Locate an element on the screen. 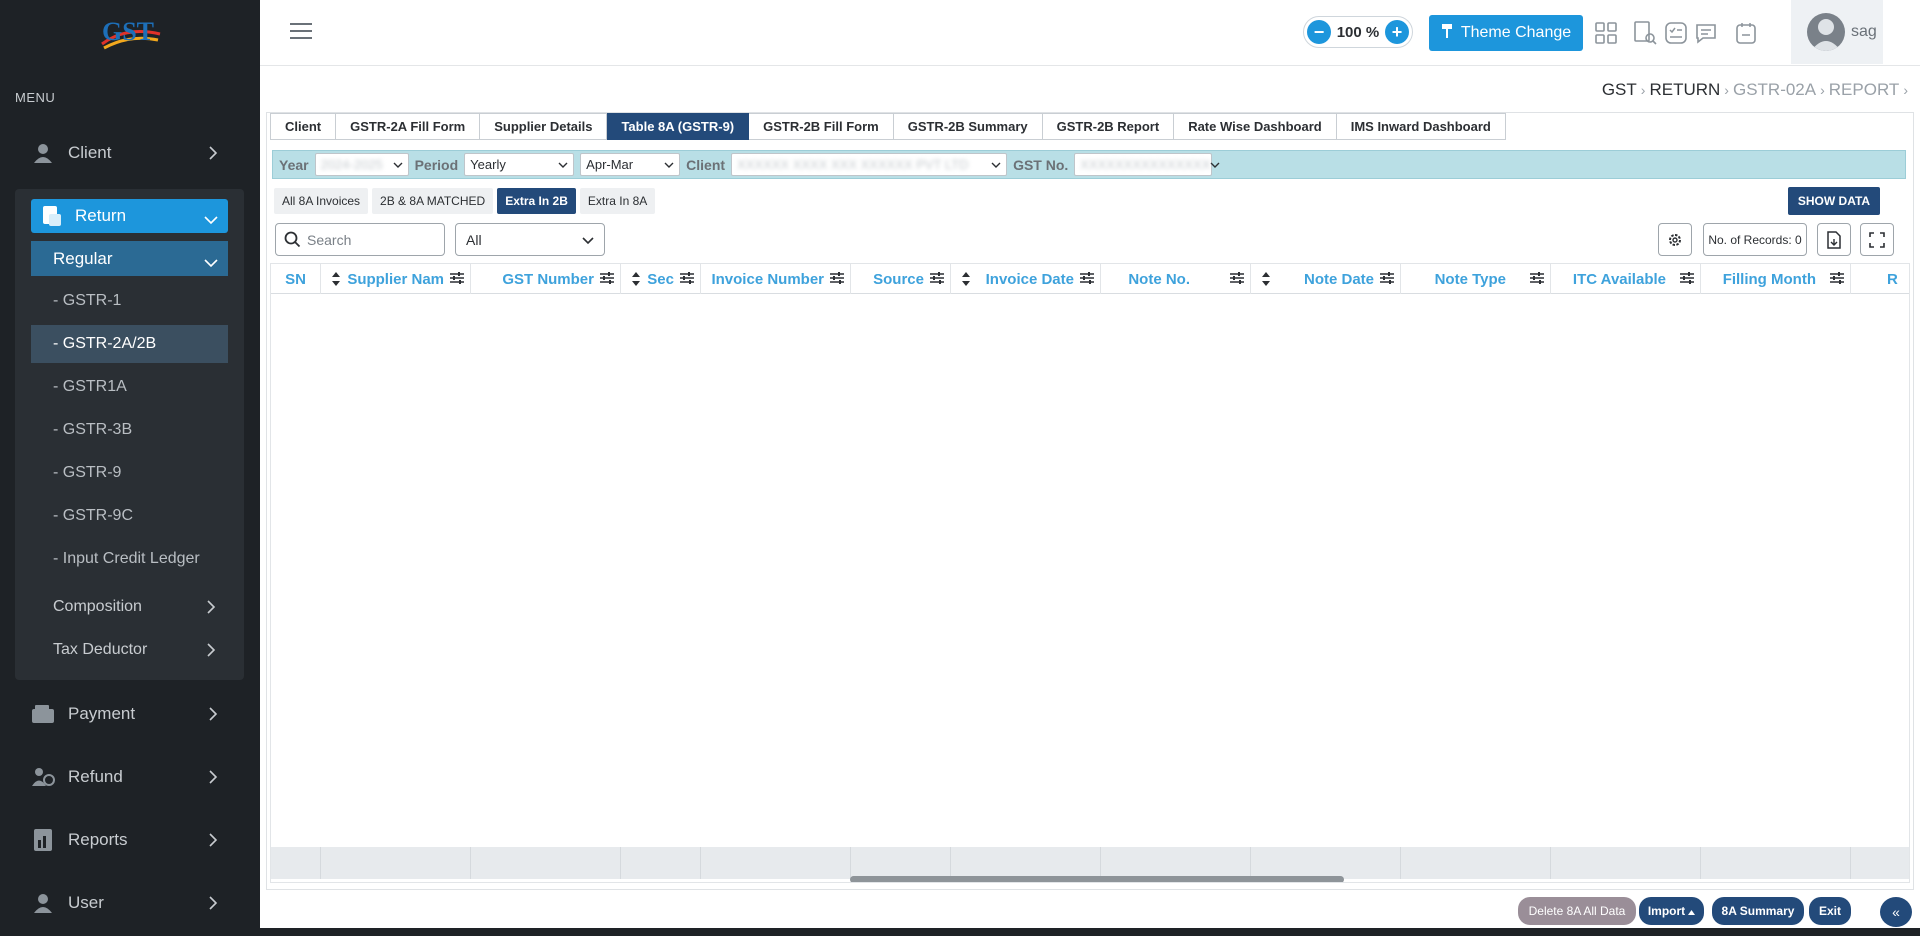 The height and width of the screenshot is (936, 1920). calendar-icon is located at coordinates (1746, 33).